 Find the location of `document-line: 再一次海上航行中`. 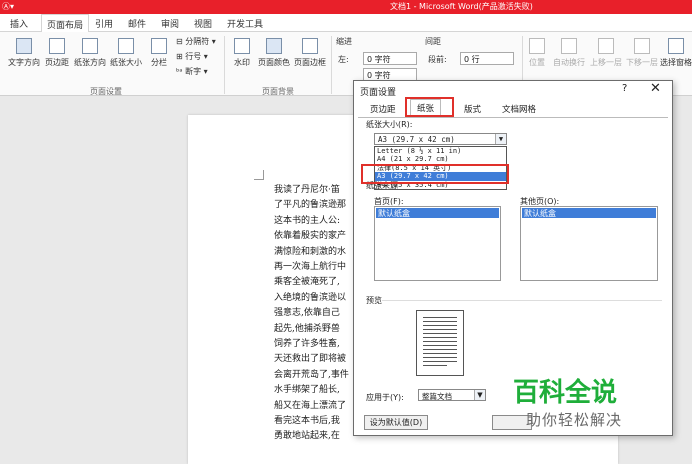

document-line: 再一次海上航行中 is located at coordinates (310, 268).